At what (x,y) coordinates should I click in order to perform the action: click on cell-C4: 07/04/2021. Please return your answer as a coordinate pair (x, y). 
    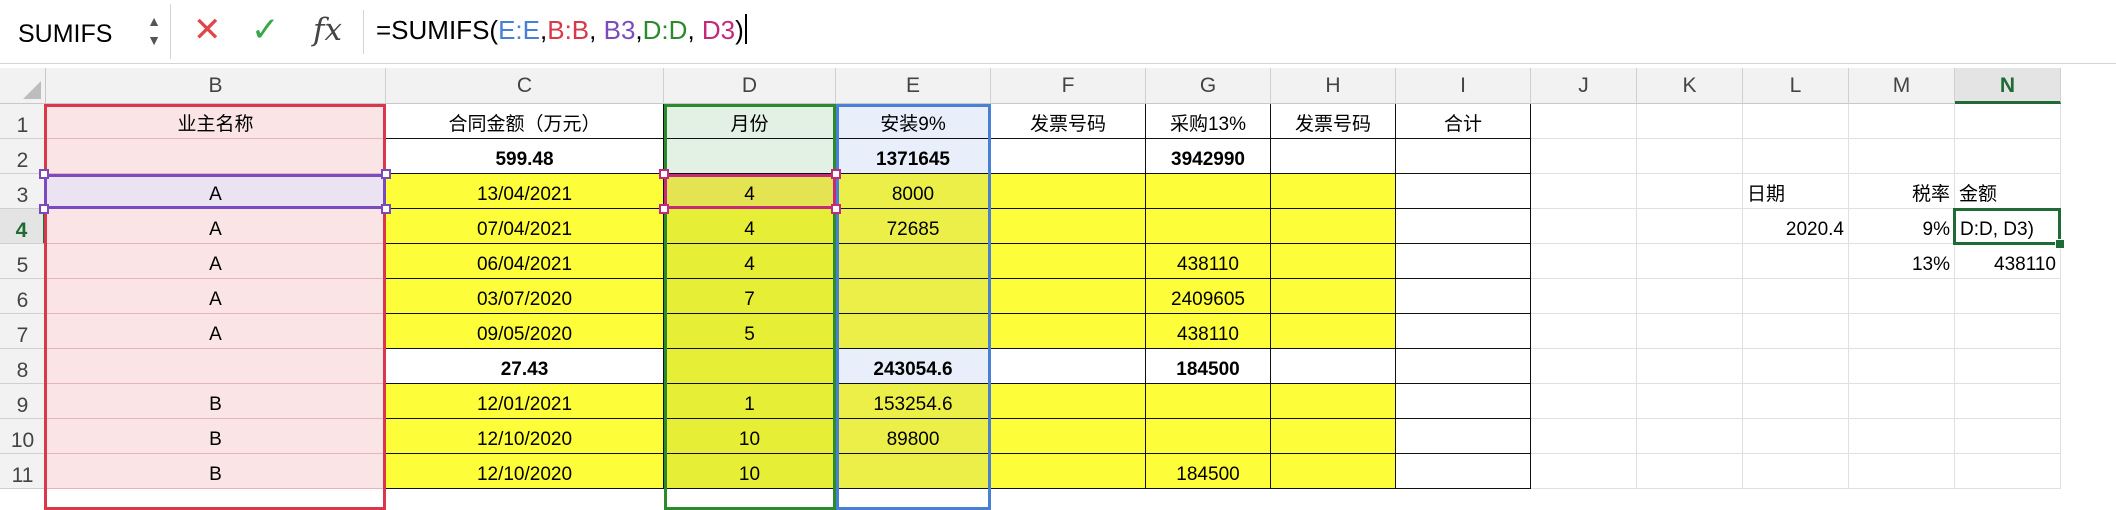
    Looking at the image, I should click on (525, 226).